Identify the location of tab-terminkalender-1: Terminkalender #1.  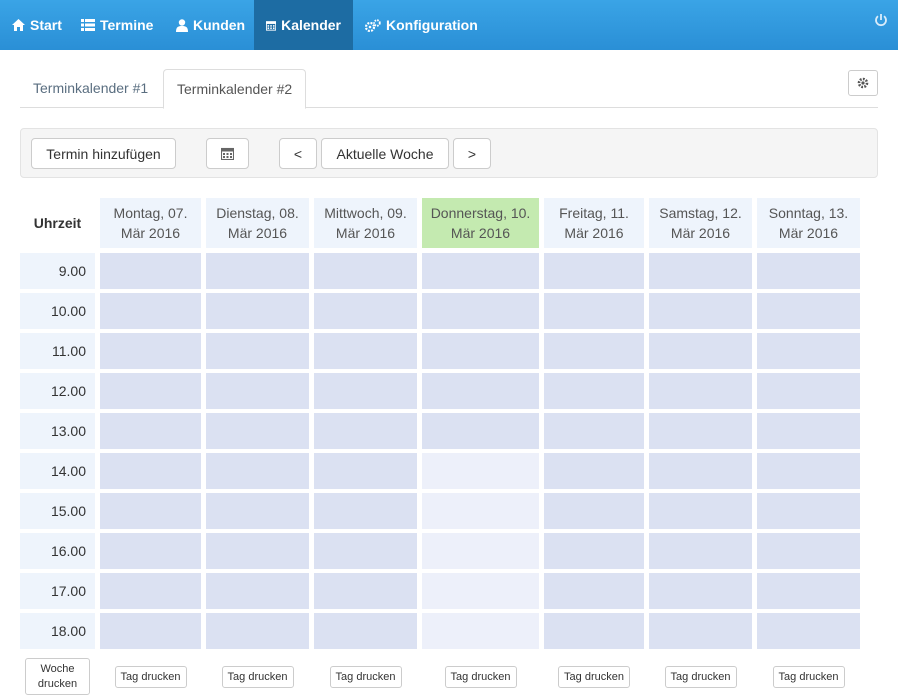
(90, 88).